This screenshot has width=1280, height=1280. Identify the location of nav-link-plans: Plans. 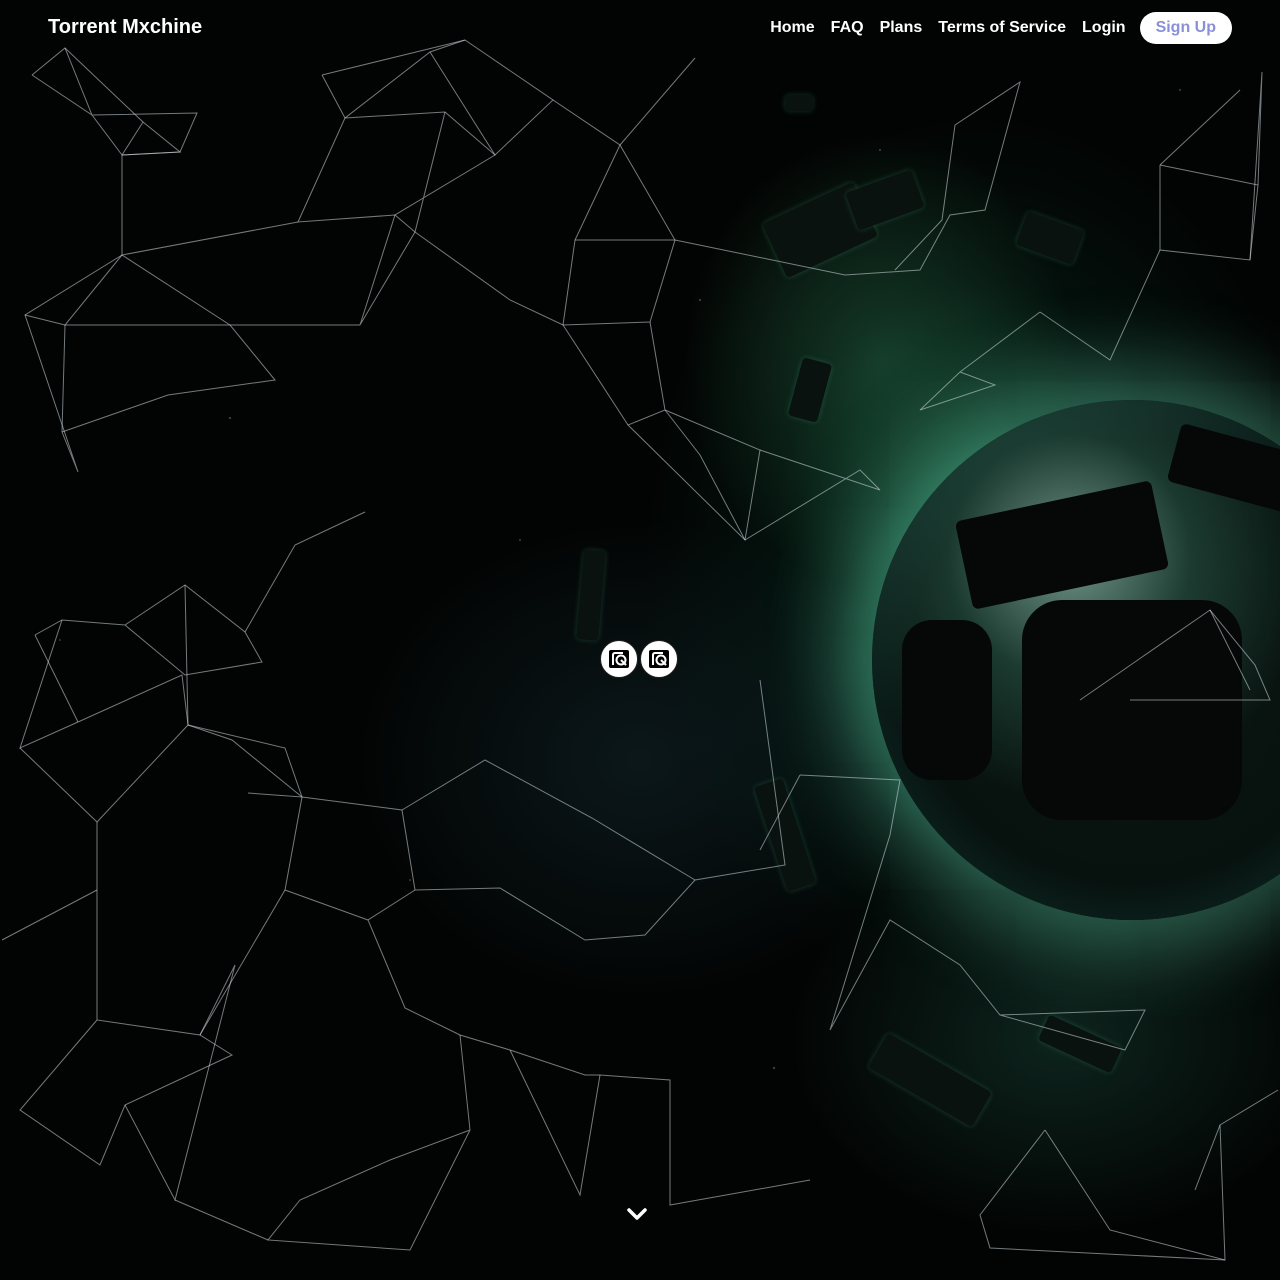
(901, 28).